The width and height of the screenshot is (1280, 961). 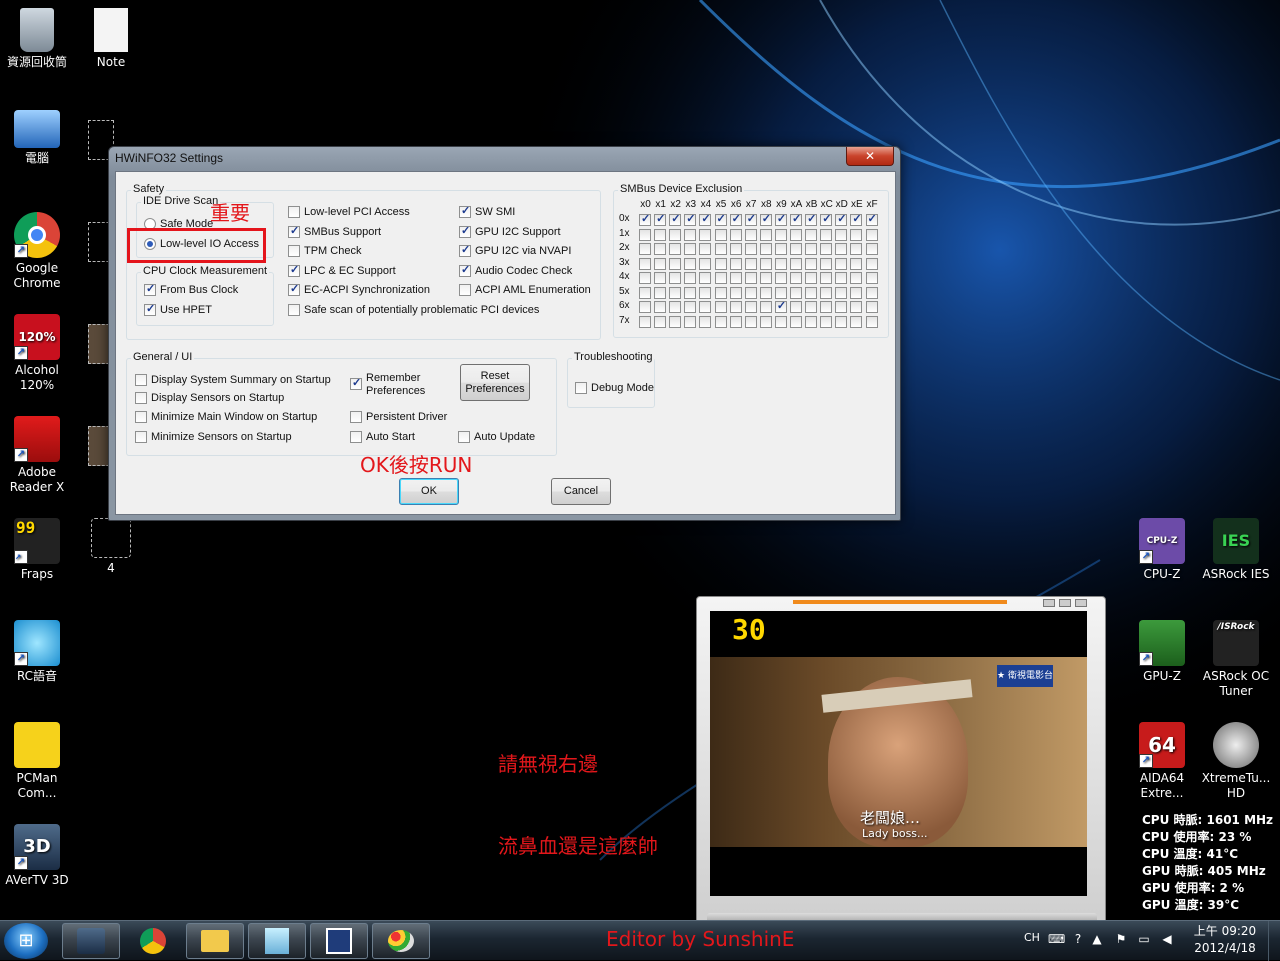 I want to click on volume-icon: ◀, so click(x=1167, y=939).